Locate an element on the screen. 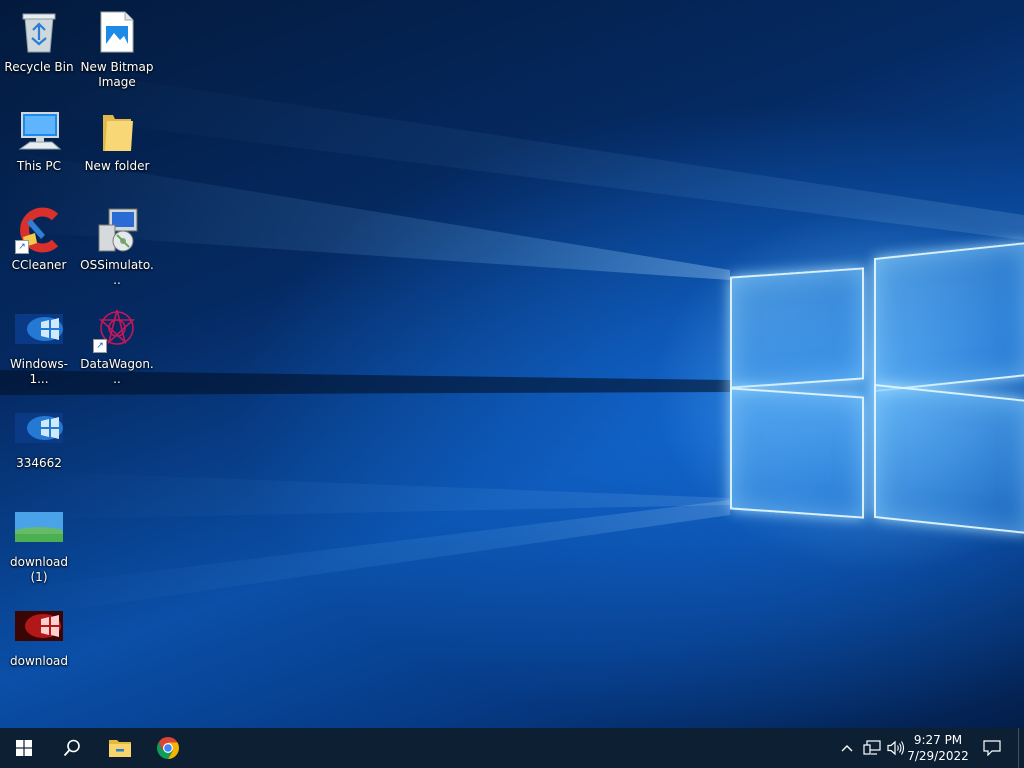  chrome-icon is located at coordinates (168, 748).